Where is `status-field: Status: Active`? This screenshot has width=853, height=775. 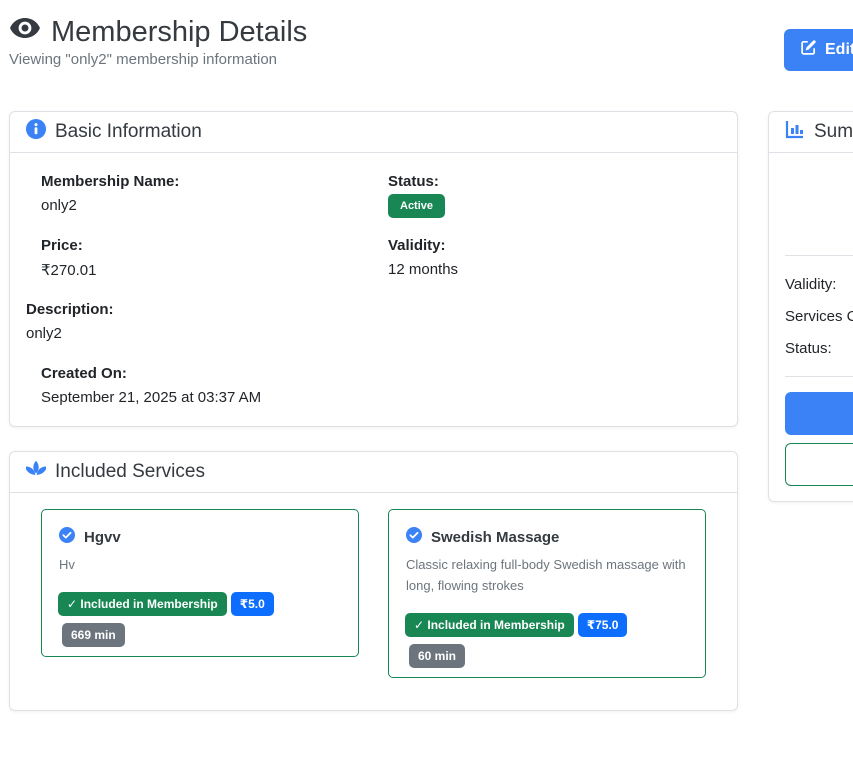
status-field: Status: Active is located at coordinates (417, 195).